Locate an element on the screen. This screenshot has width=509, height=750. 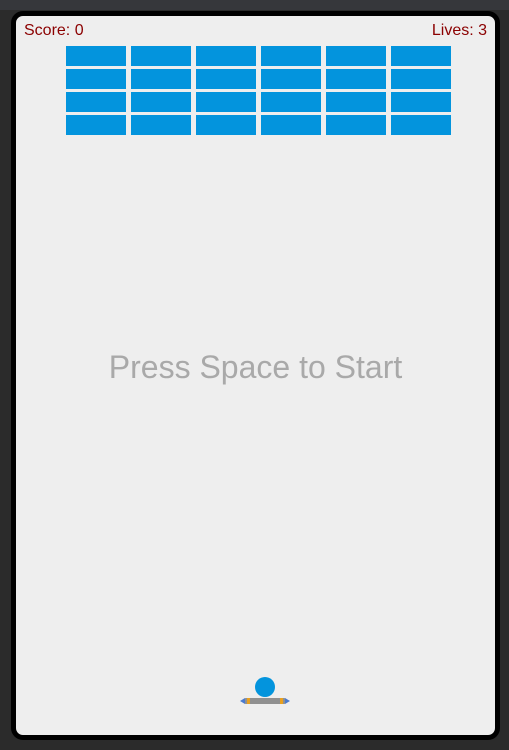
paddle-left-cap is located at coordinates (242, 701).